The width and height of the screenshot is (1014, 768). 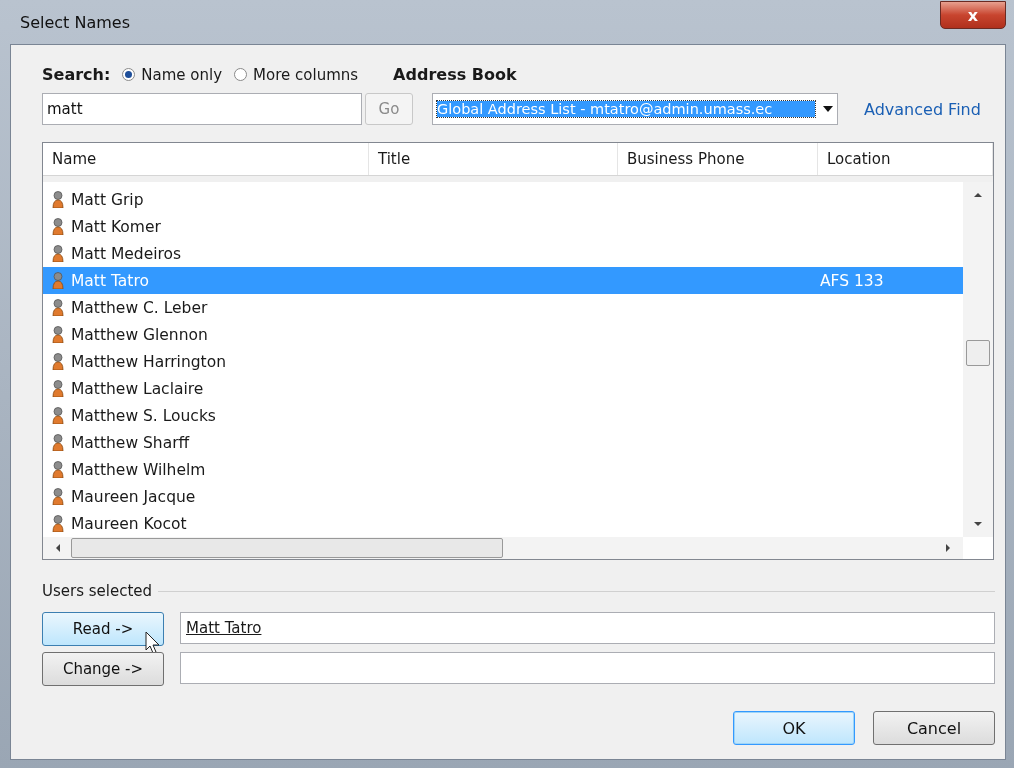 I want to click on advanced-find-link: Advanced Find, so click(x=922, y=109).